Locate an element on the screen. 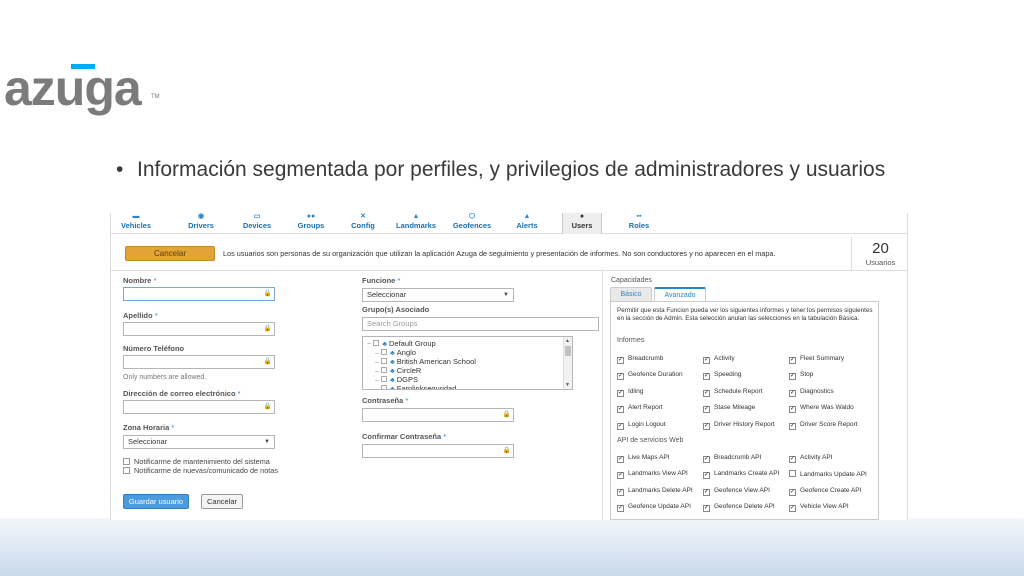  scroll-down-icon: ▼ is located at coordinates (567, 385).